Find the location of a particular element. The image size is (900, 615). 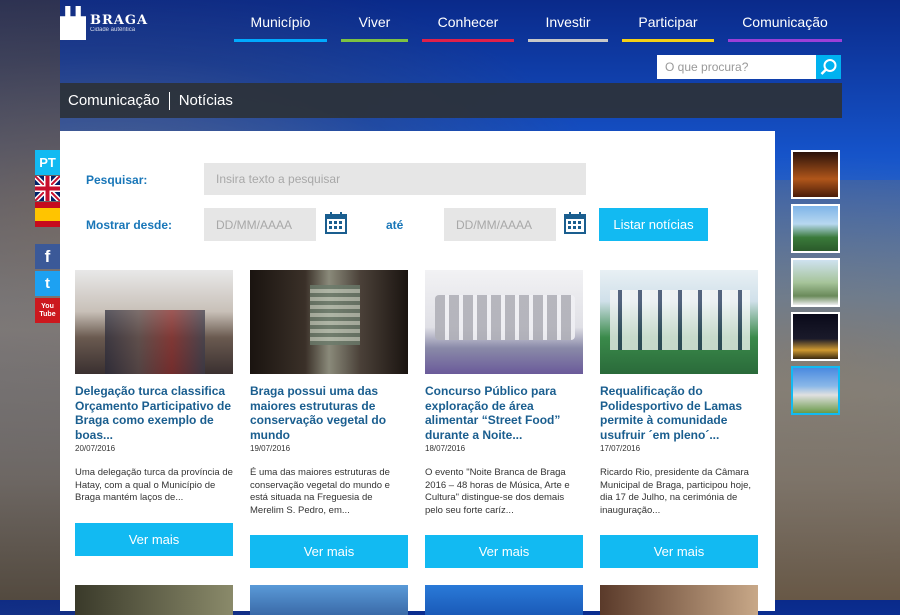

nav-item-municipio: Município is located at coordinates (280, 27).